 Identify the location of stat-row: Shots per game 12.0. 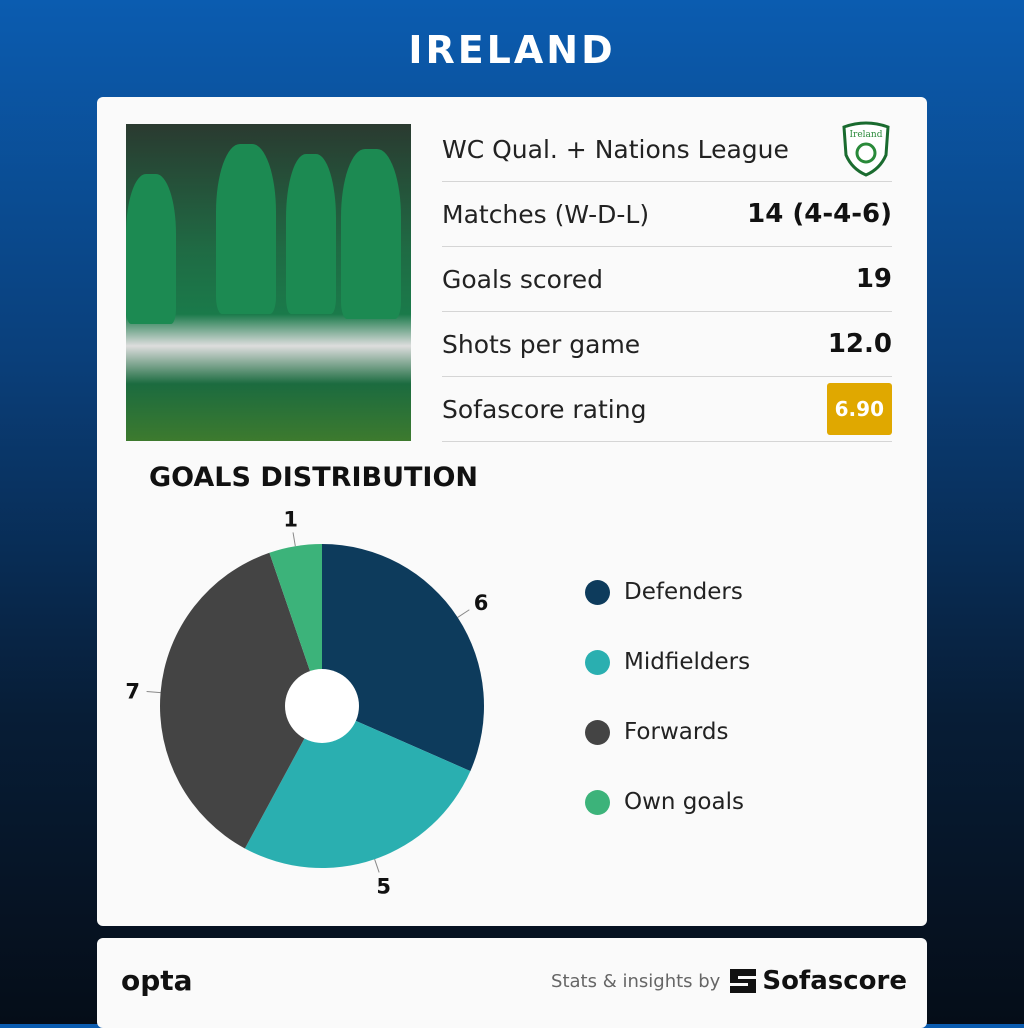
(667, 344).